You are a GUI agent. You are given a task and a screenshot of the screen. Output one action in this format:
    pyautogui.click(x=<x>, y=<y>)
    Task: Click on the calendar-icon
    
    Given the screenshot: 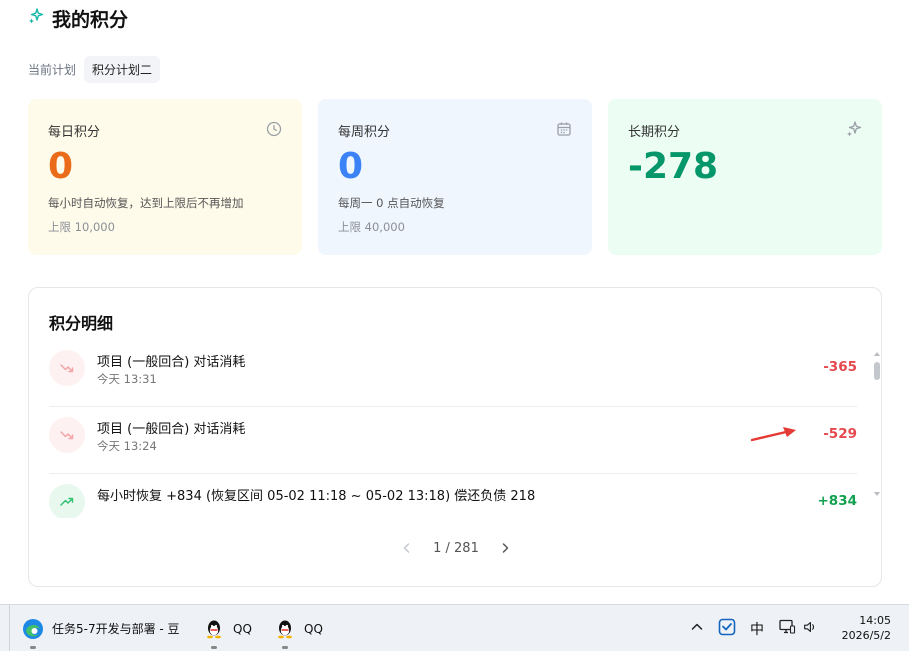 What is the action you would take?
    pyautogui.click(x=564, y=129)
    